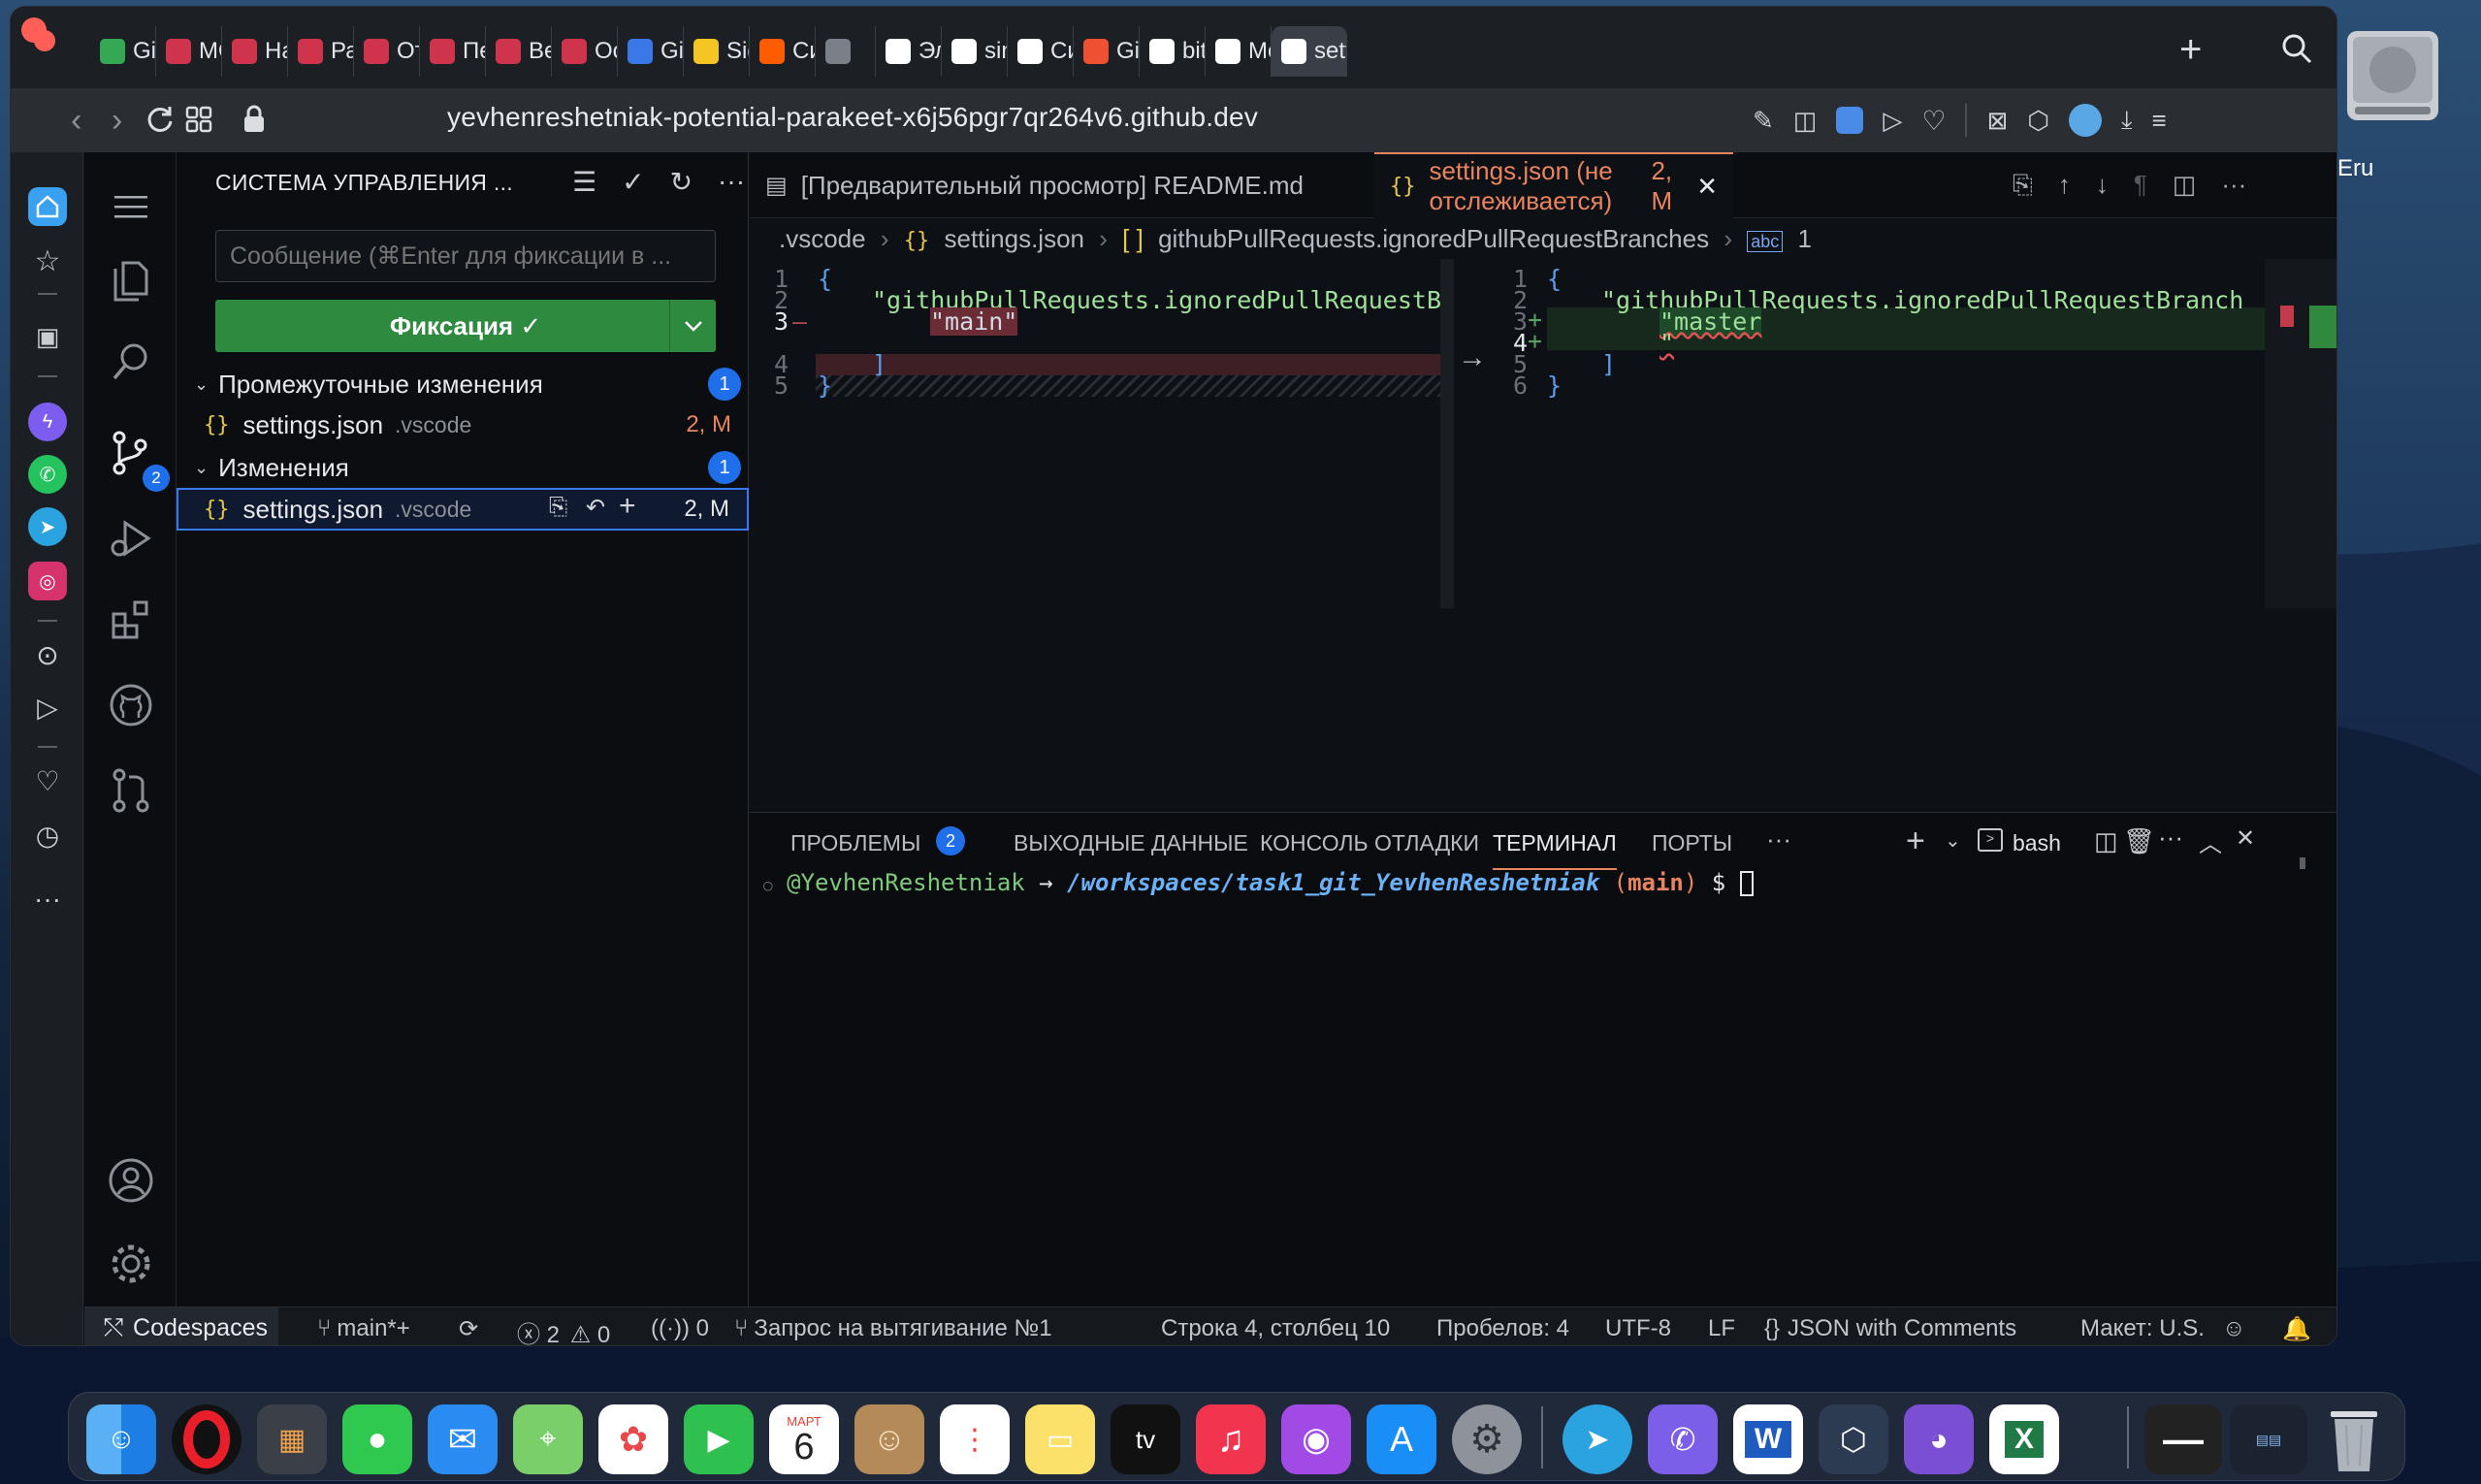 This screenshot has width=2481, height=1484. What do you see at coordinates (585, 51) in the screenshot?
I see `browser-tab: Осн` at bounding box center [585, 51].